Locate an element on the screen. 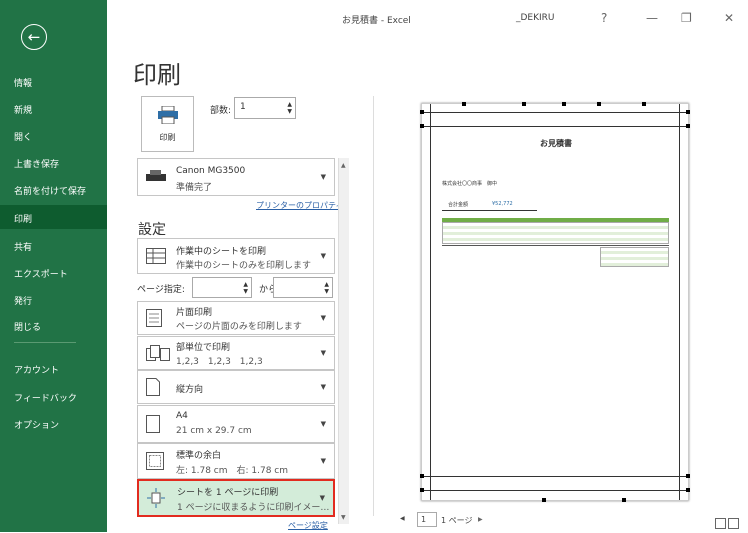 This screenshot has width=748, height=533. nav-save-as: 名前を付けて保存 is located at coordinates (50, 190).